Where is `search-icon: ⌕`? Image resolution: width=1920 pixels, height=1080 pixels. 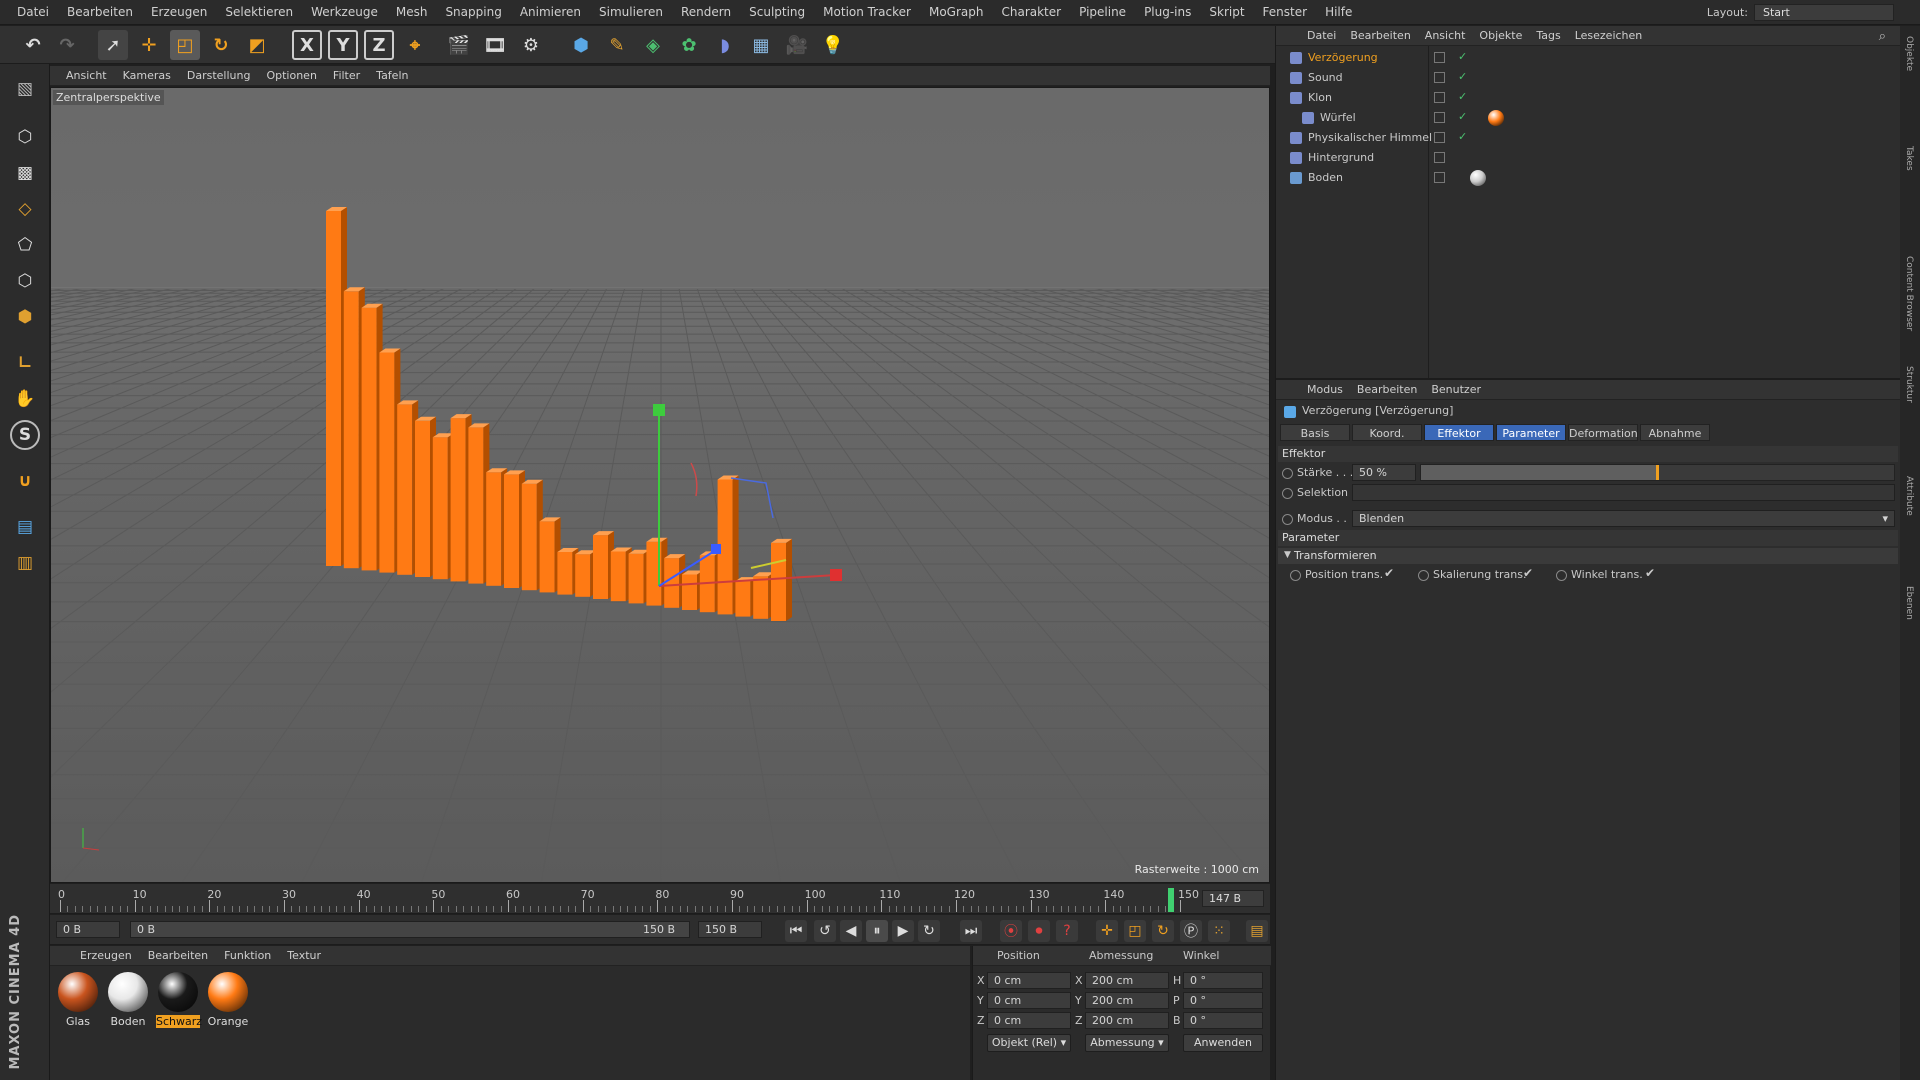
search-icon: ⌕ is located at coordinates (1882, 36).